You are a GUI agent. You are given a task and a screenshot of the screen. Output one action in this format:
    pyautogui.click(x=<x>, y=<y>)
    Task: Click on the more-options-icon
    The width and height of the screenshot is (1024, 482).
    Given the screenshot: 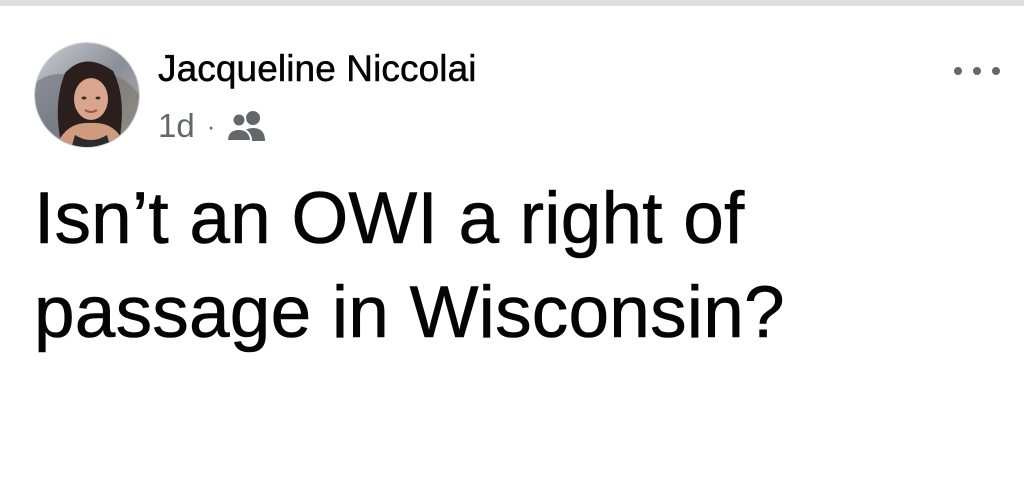 What is the action you would take?
    pyautogui.click(x=977, y=71)
    